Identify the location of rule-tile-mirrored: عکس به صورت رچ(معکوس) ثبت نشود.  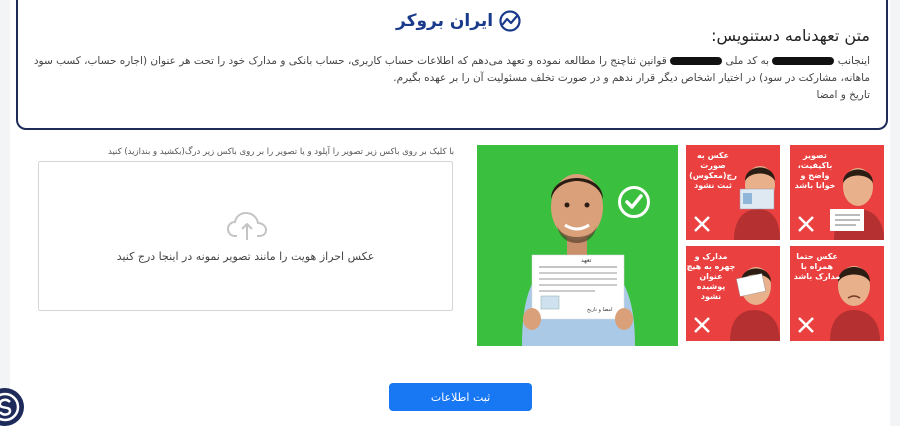
(733, 192).